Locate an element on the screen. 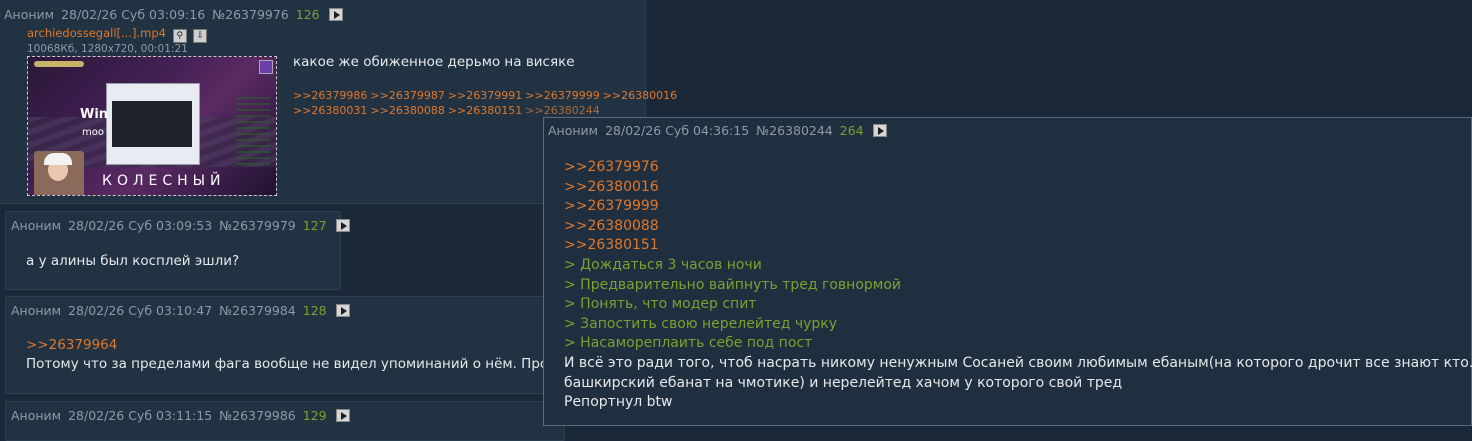  post-reply-count: 127 is located at coordinates (314, 225).